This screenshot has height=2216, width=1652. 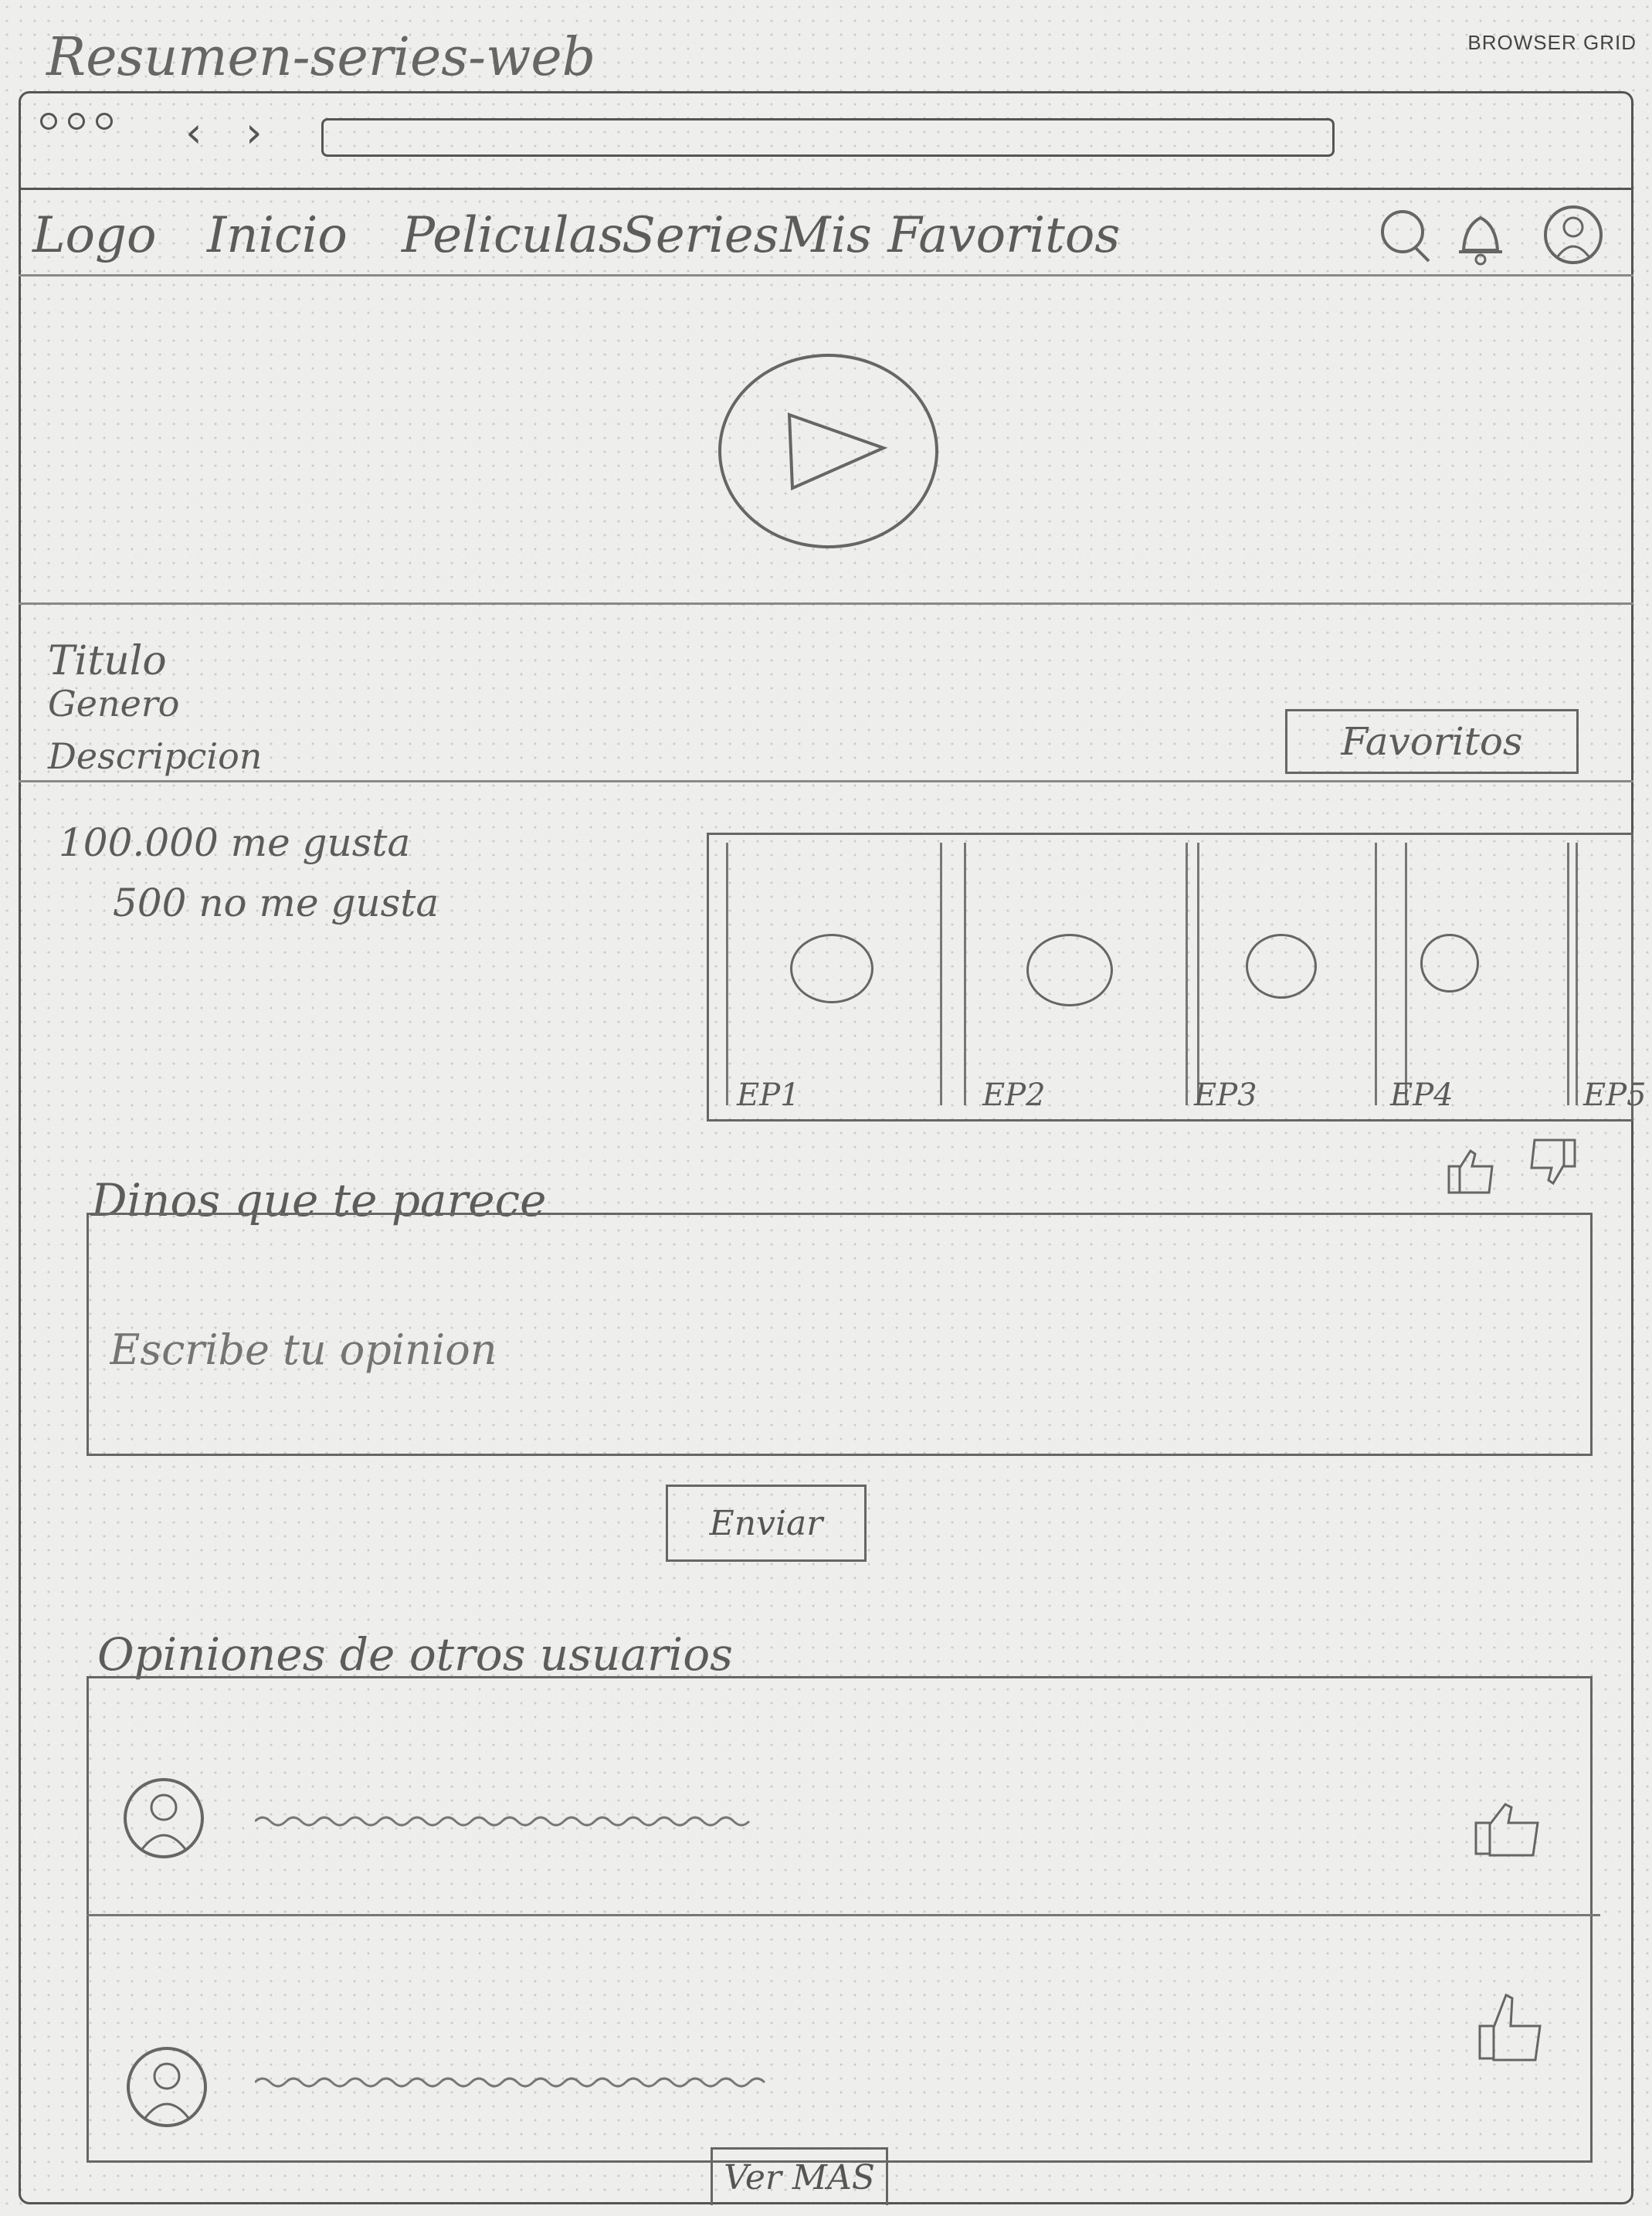 What do you see at coordinates (513, 235) in the screenshot?
I see `nav-item-peliculas: Peliculas` at bounding box center [513, 235].